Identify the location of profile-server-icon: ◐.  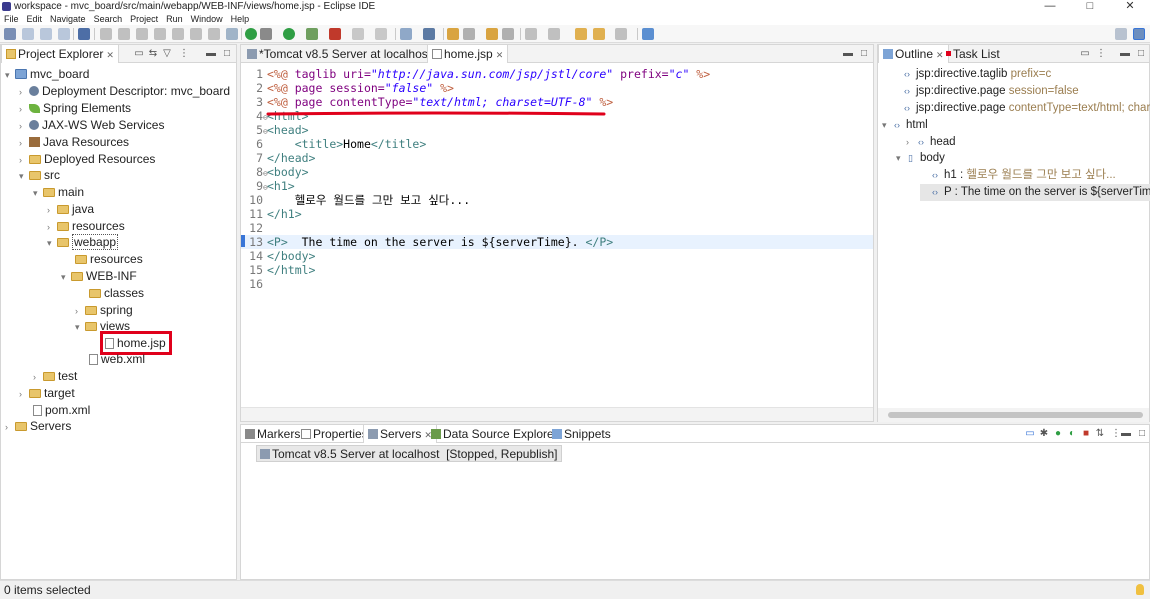
(1072, 434).